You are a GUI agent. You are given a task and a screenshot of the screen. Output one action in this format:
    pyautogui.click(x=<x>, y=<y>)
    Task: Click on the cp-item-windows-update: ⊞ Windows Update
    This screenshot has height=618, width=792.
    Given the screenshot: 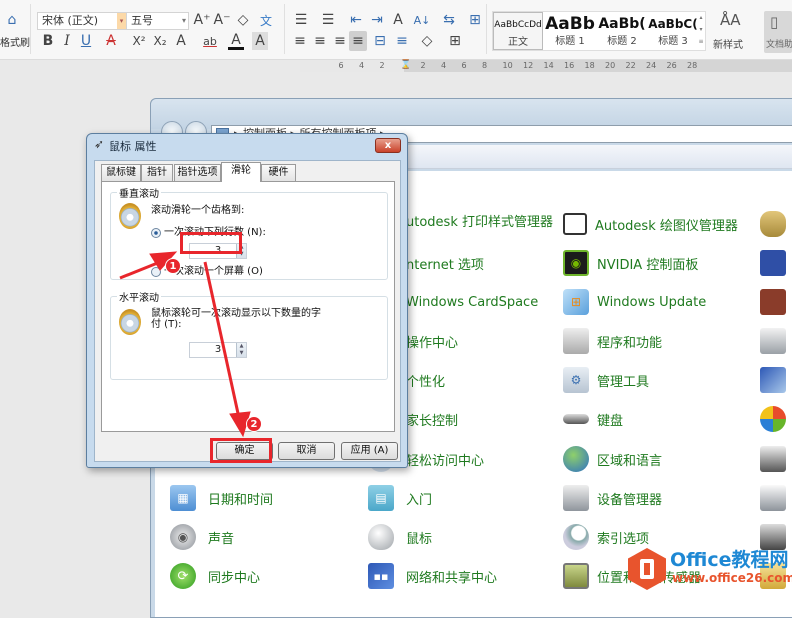 What is the action you would take?
    pyautogui.click(x=634, y=302)
    